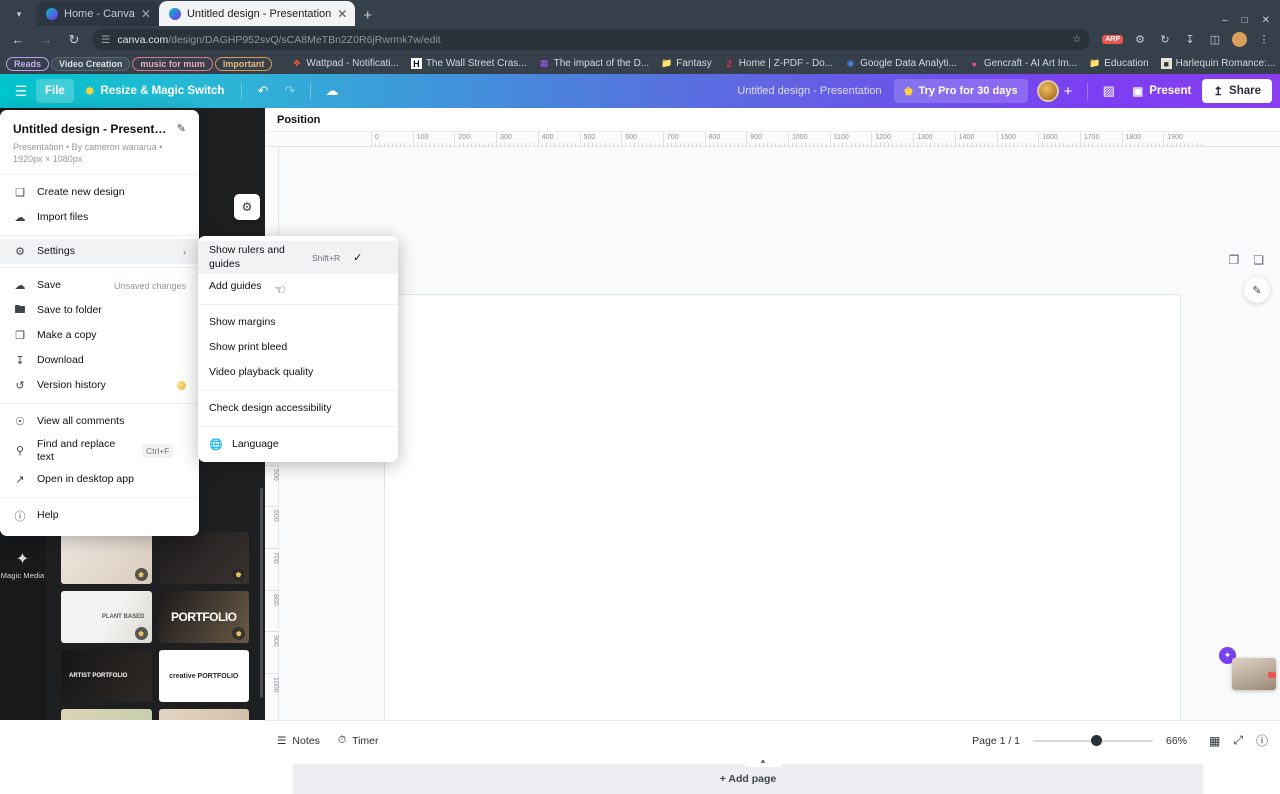 Image resolution: width=1280 pixels, height=794 pixels. What do you see at coordinates (298, 741) in the screenshot?
I see `notes-button: ☰ Notes` at bounding box center [298, 741].